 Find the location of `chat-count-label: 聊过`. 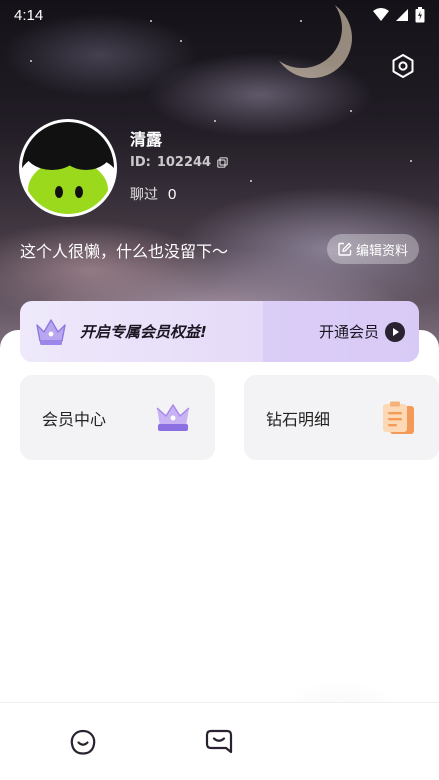

chat-count-label: 聊过 is located at coordinates (144, 195).